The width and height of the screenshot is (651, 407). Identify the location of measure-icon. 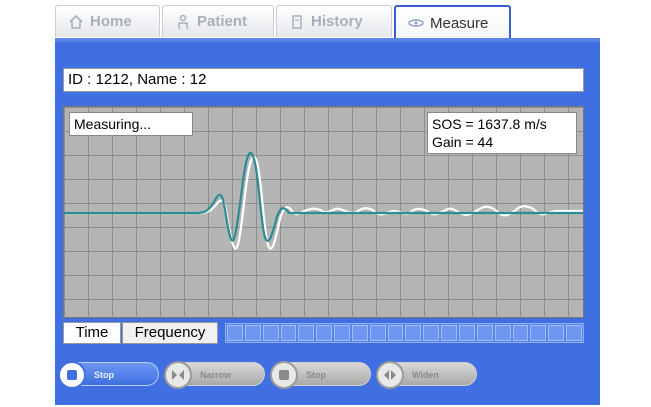
(416, 23).